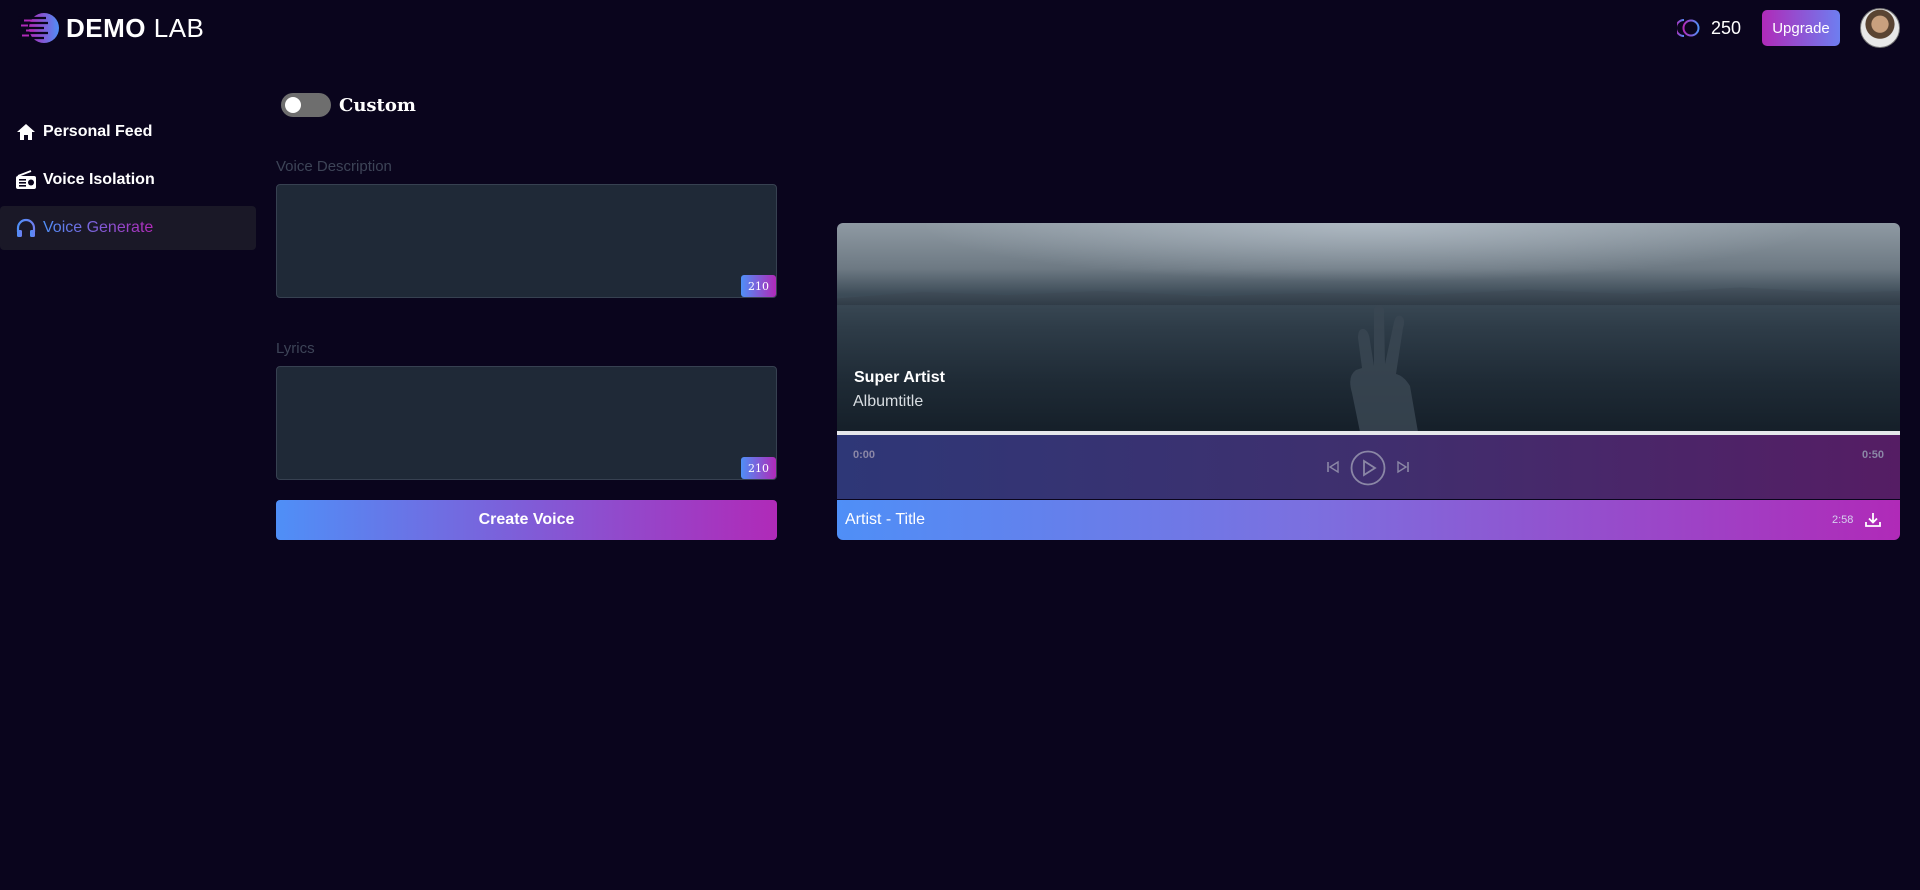 This screenshot has width=1920, height=890. What do you see at coordinates (377, 105) in the screenshot?
I see `custom-toggle-label: Custom` at bounding box center [377, 105].